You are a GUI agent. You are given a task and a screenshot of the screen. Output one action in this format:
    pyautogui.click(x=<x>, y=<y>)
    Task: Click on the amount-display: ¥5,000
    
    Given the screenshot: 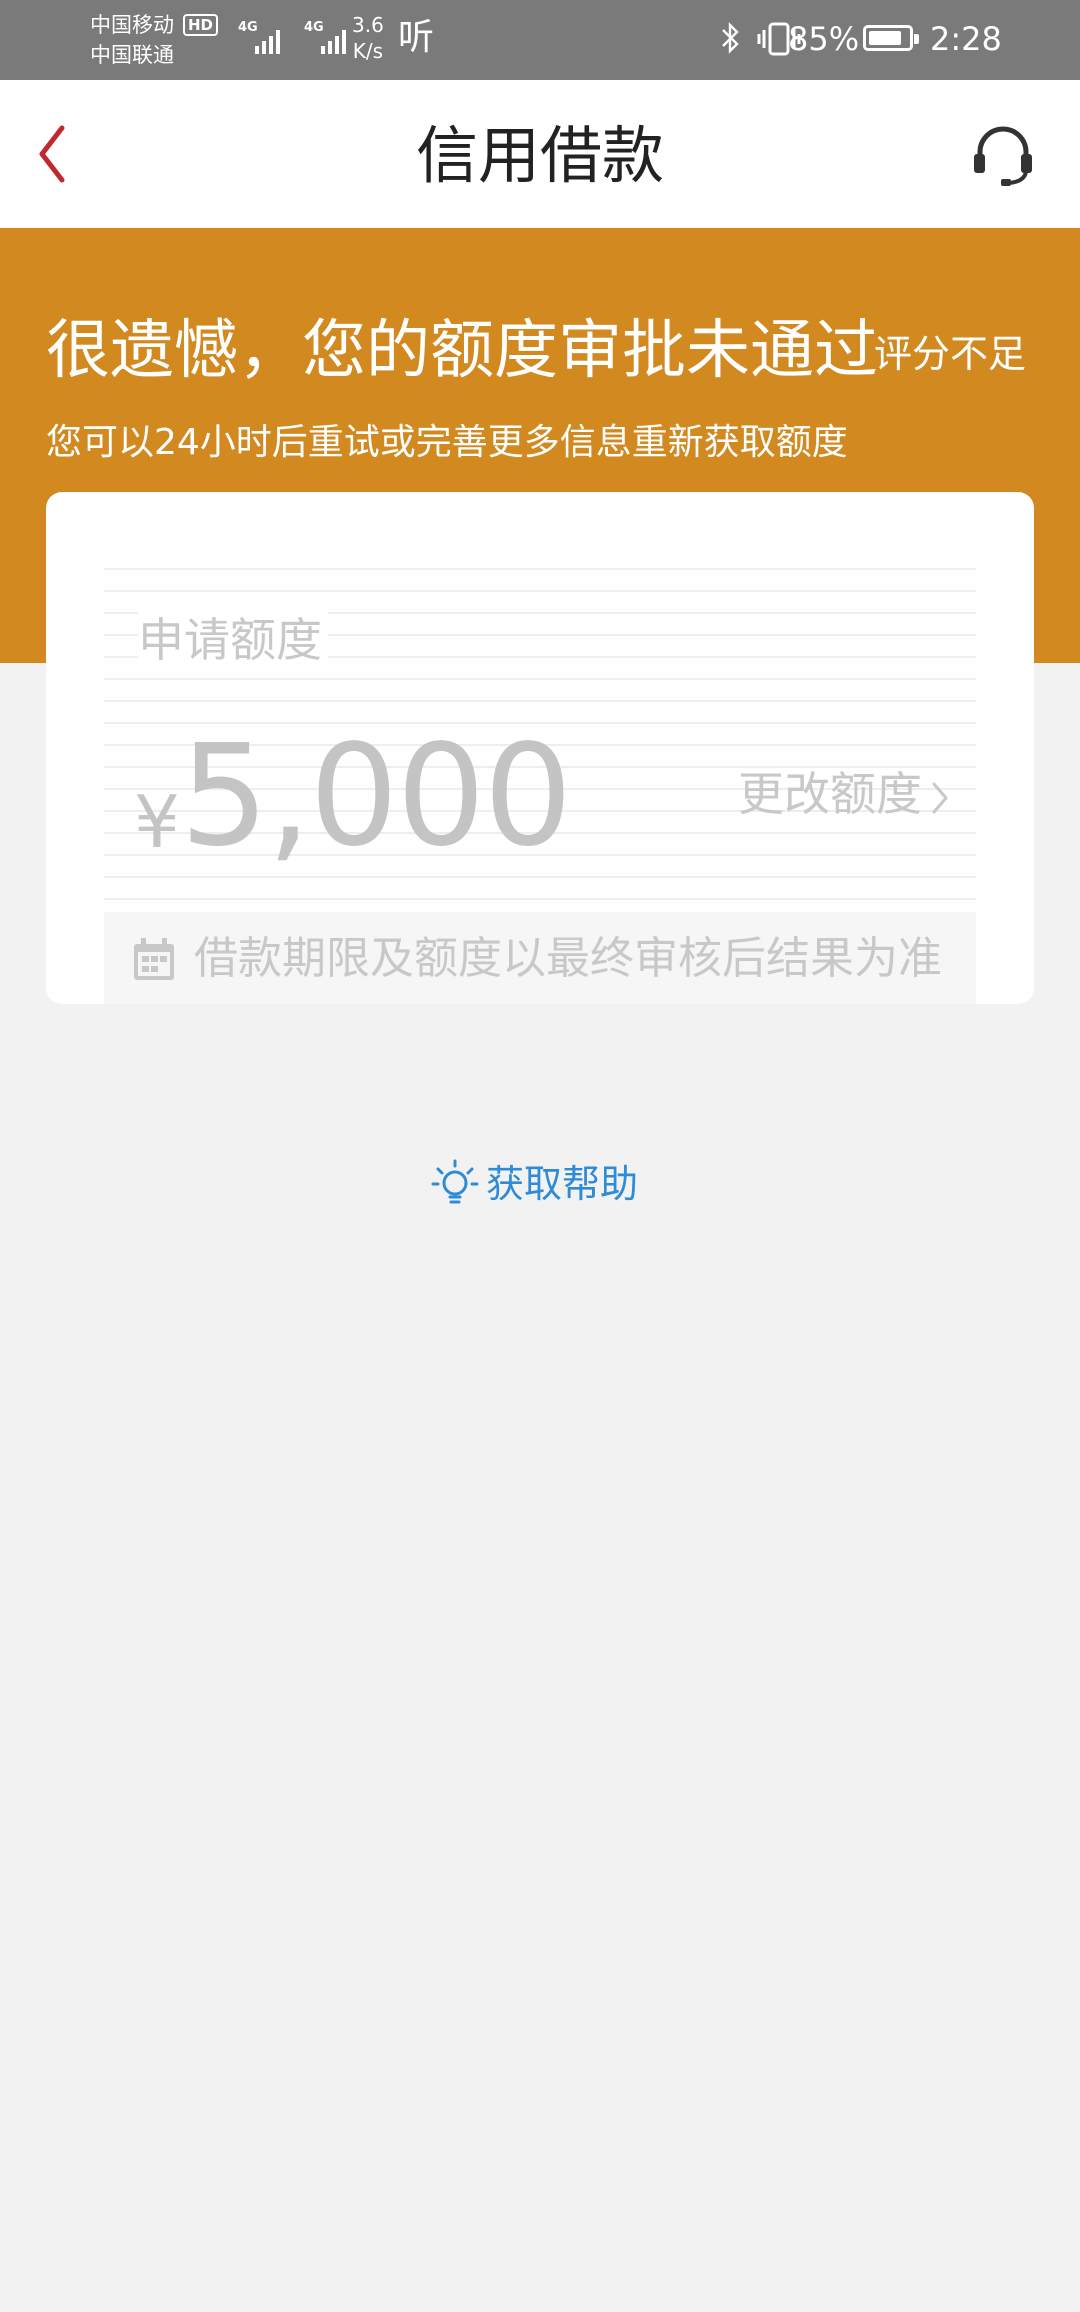 What is the action you would take?
    pyautogui.click(x=353, y=797)
    